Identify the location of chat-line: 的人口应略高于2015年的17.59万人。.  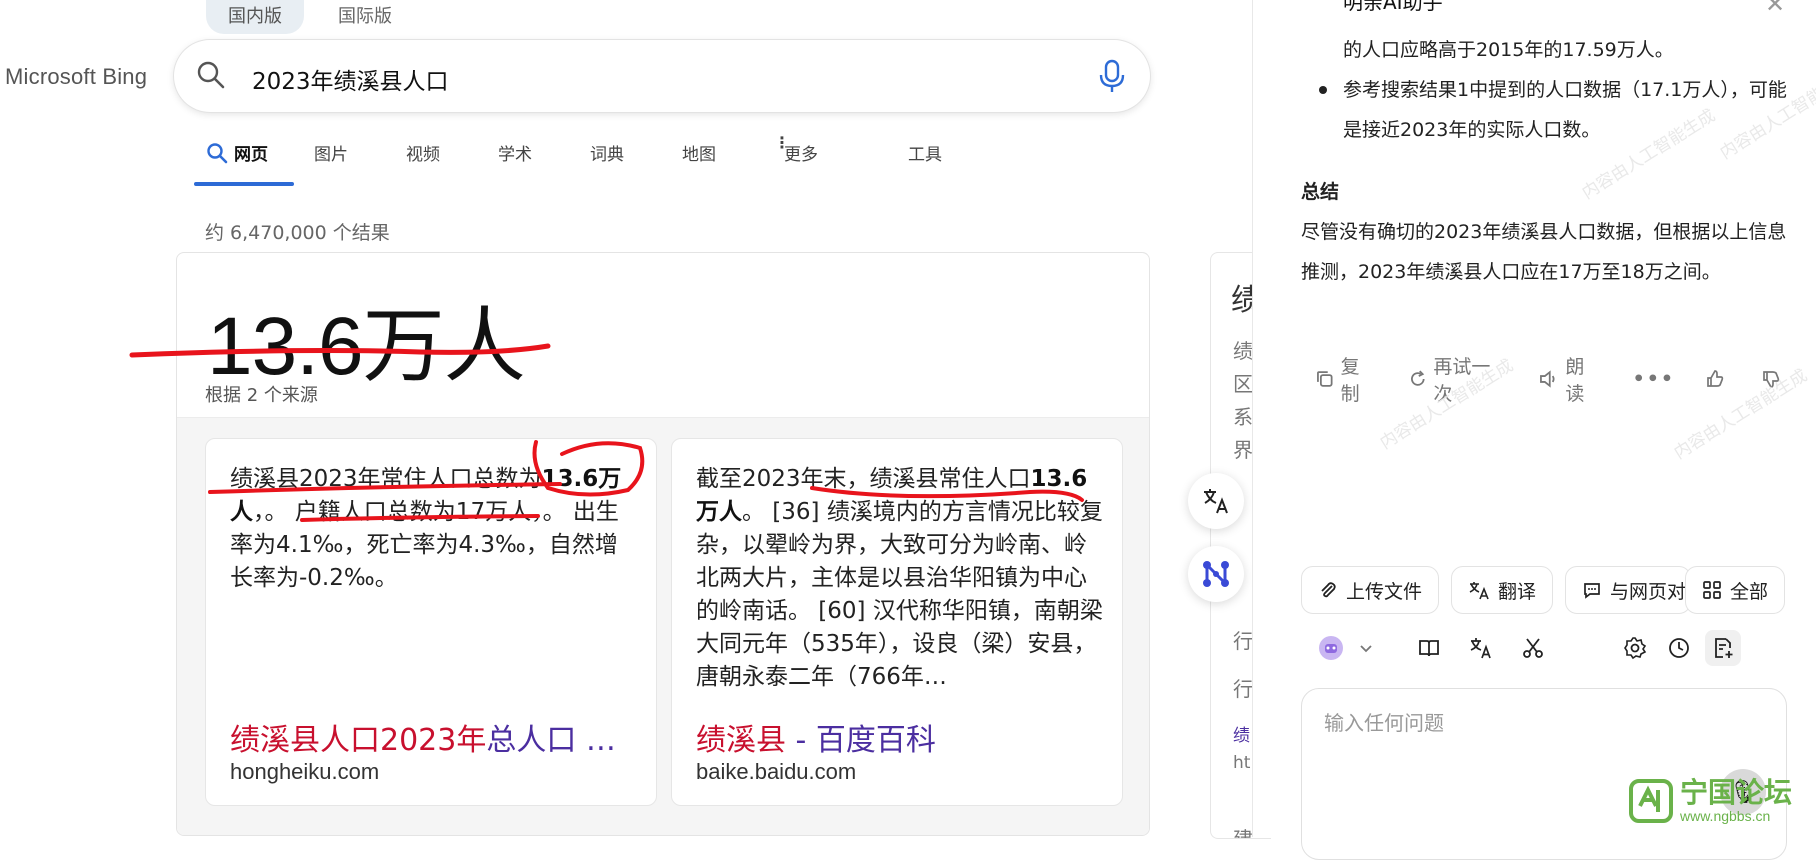
(1508, 50).